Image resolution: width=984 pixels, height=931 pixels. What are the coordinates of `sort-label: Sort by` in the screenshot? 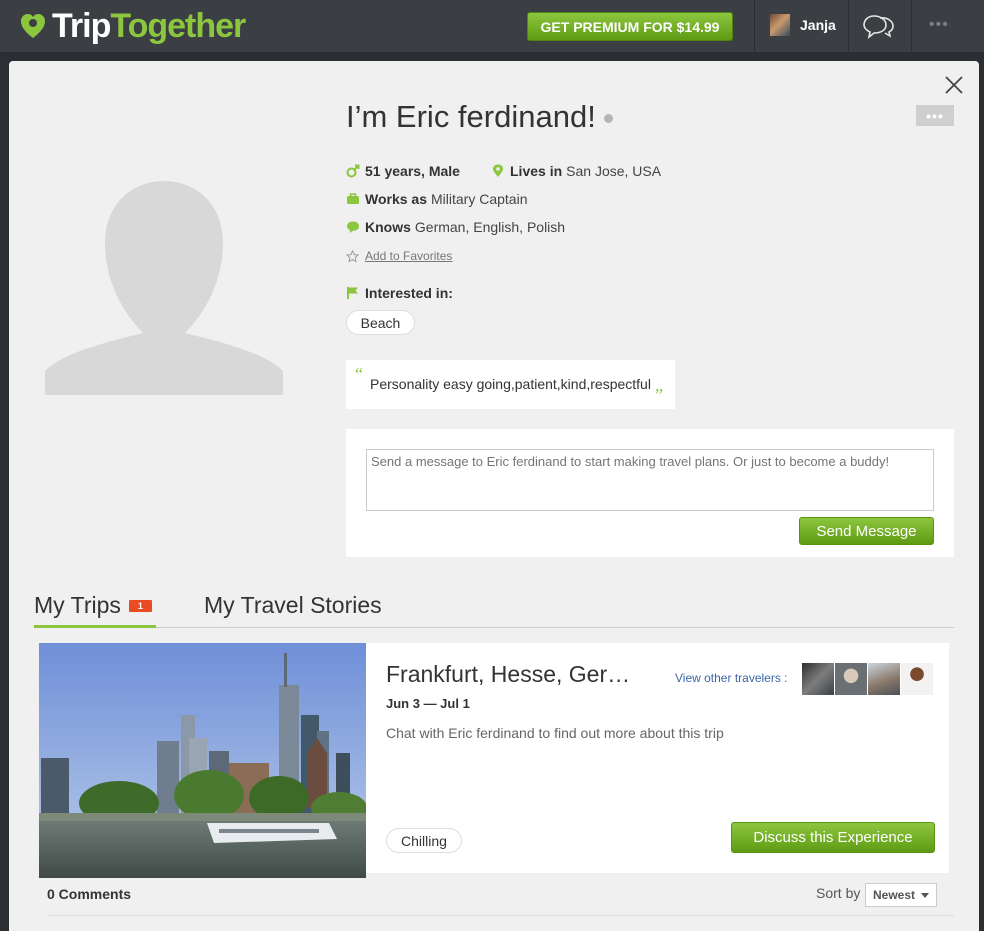 It's located at (838, 893).